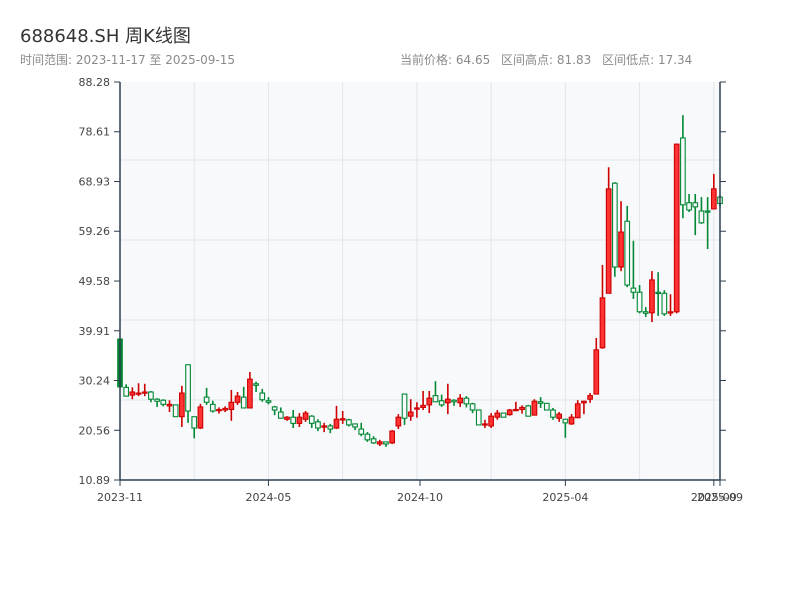  I want to click on y-tick-label: 20.56, so click(95, 430).